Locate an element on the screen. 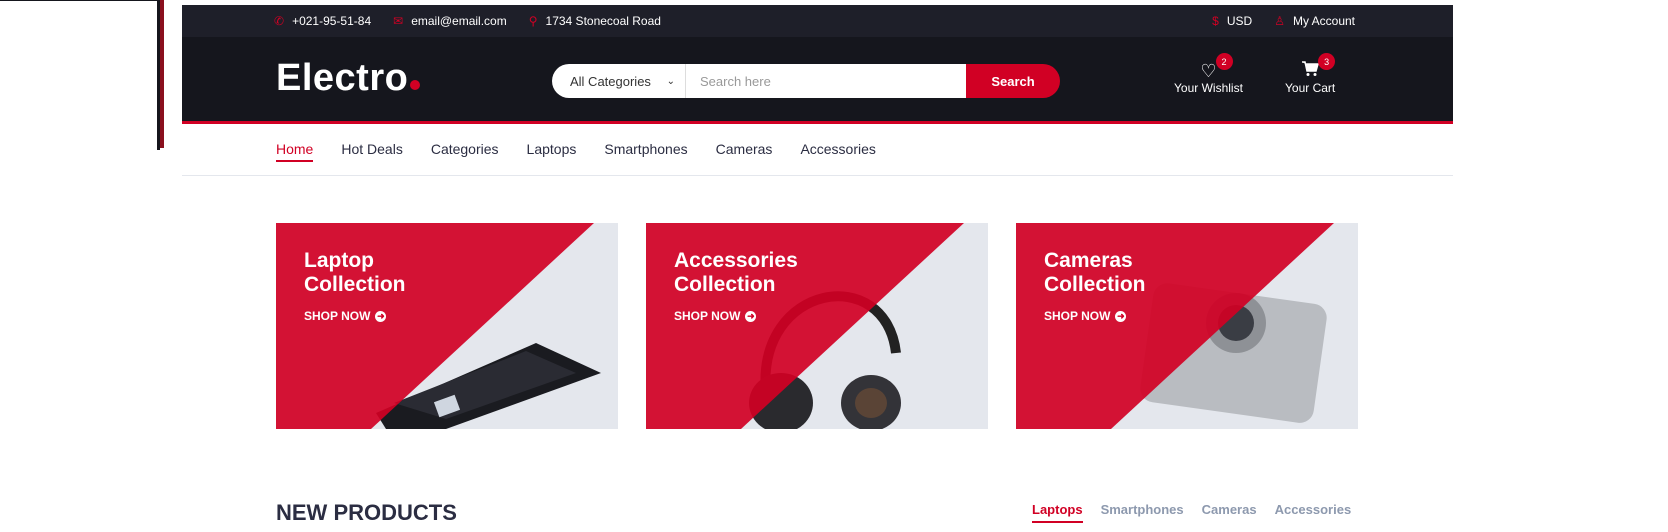  envelope-icon: ✉ is located at coordinates (398, 21).